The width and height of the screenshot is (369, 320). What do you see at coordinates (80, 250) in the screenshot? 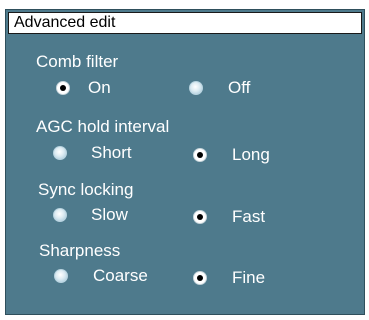
I see `sharpness-label: Sharpness` at bounding box center [80, 250].